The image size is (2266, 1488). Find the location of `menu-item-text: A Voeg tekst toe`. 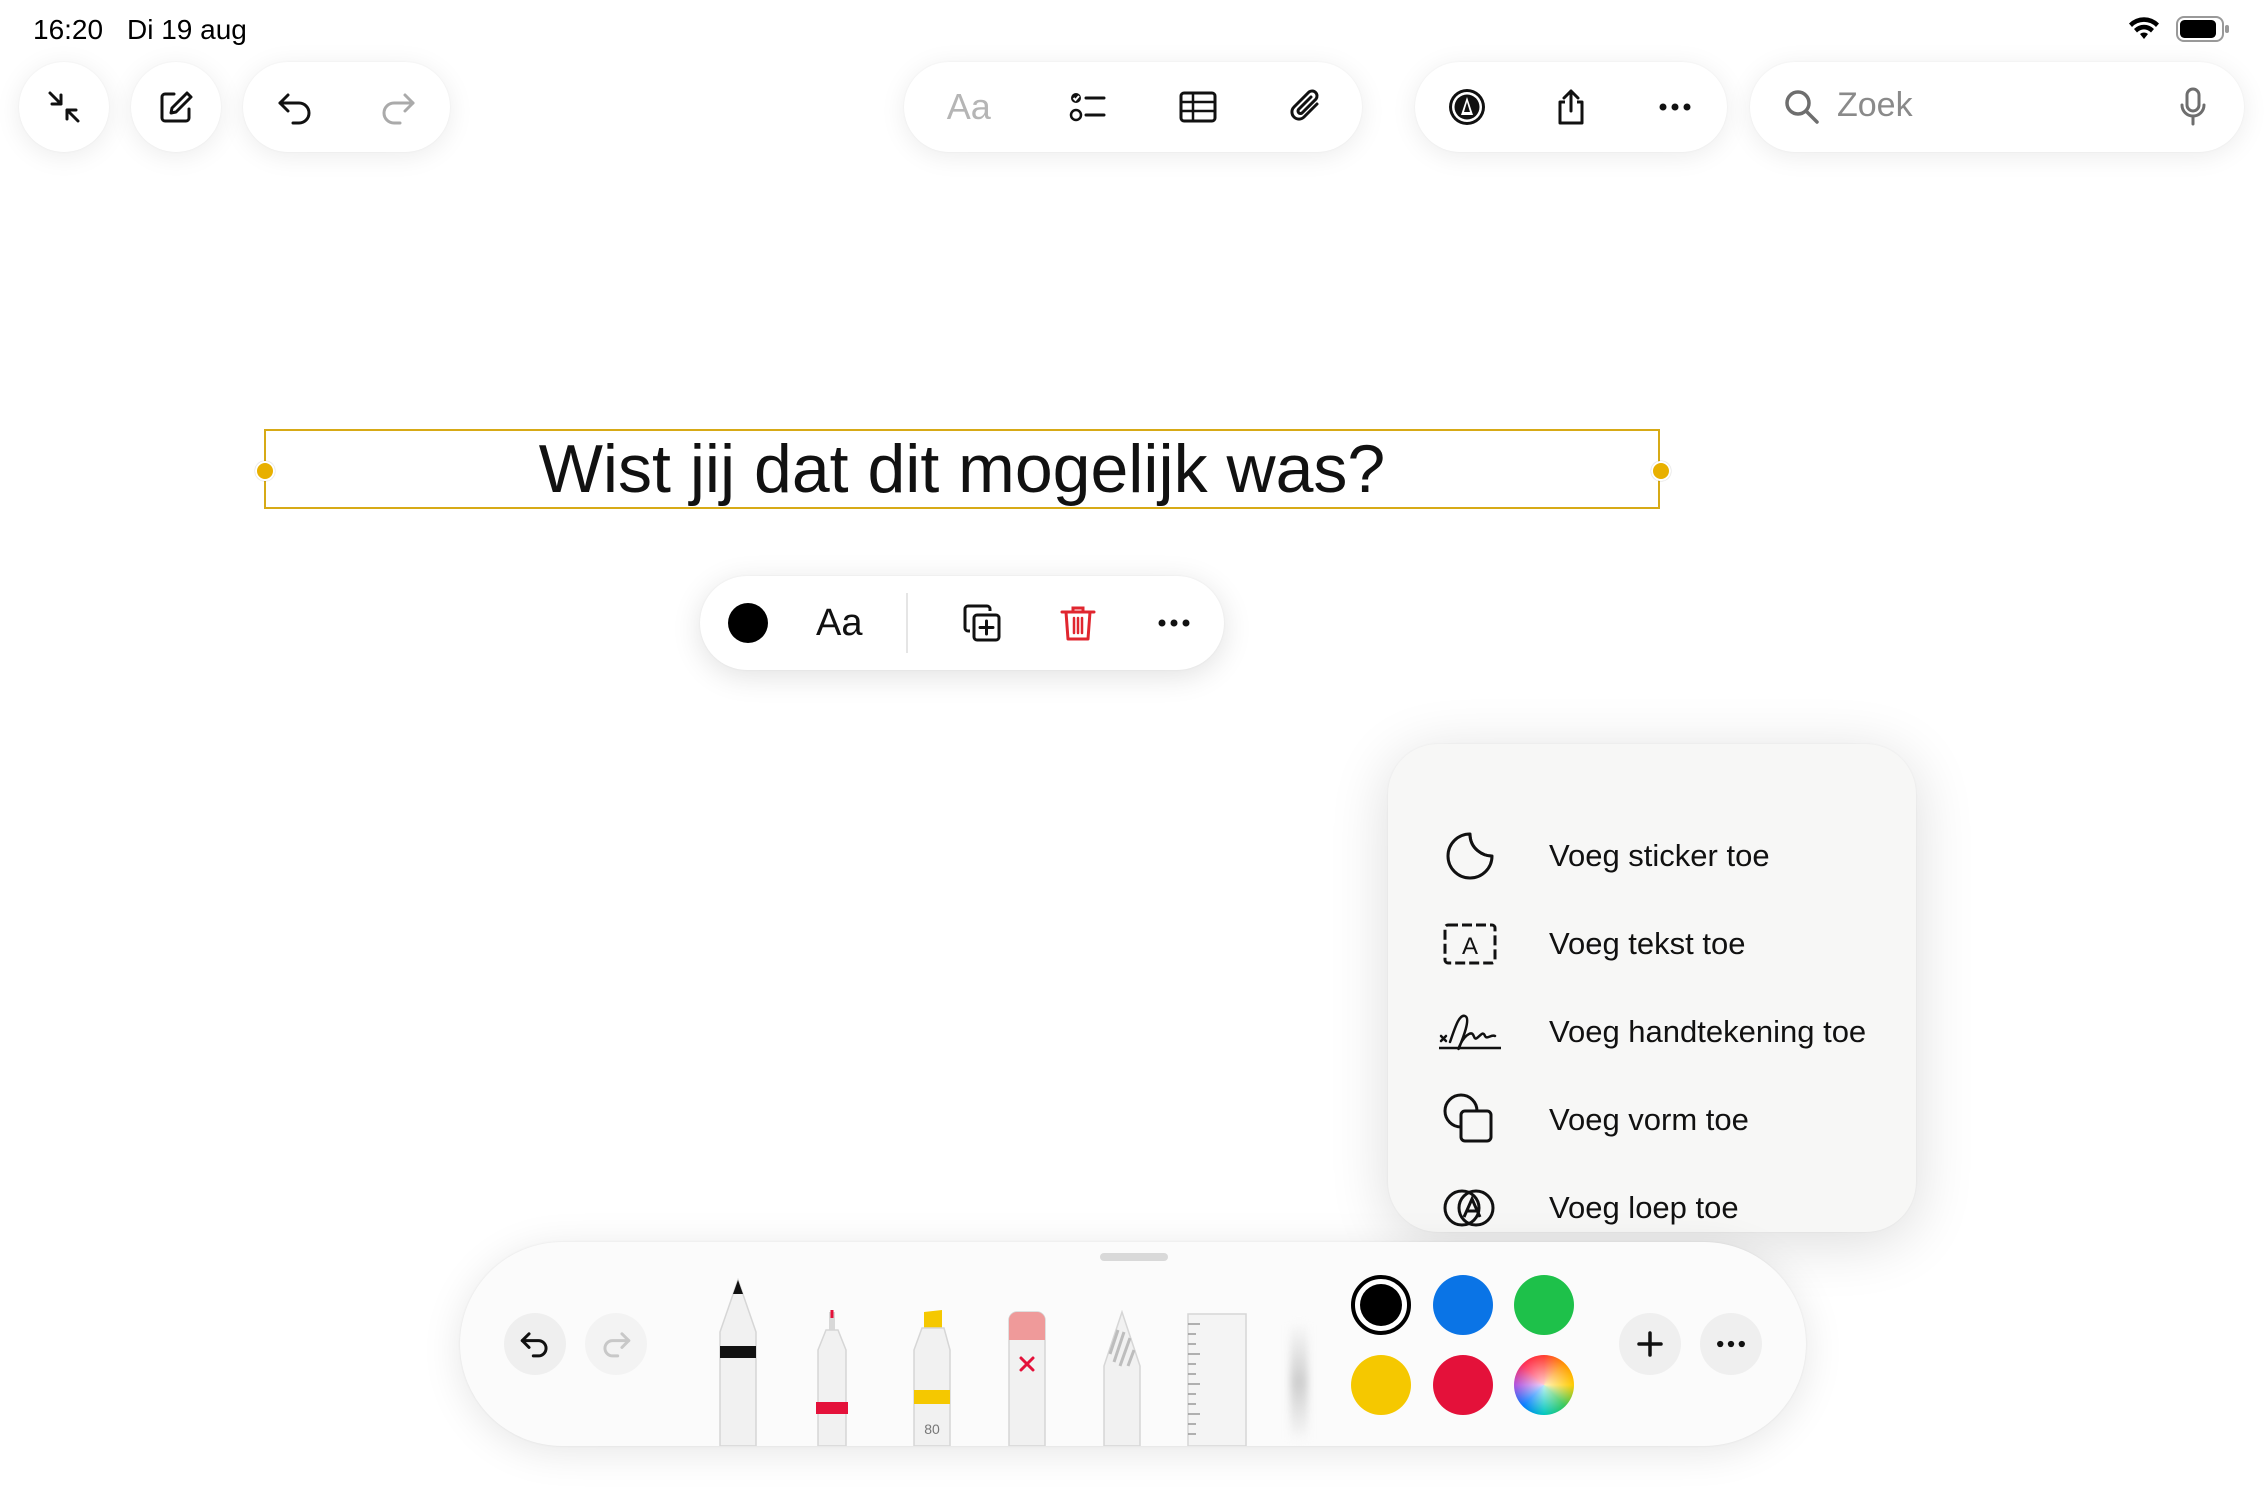

menu-item-text: A Voeg tekst toe is located at coordinates (1652, 944).